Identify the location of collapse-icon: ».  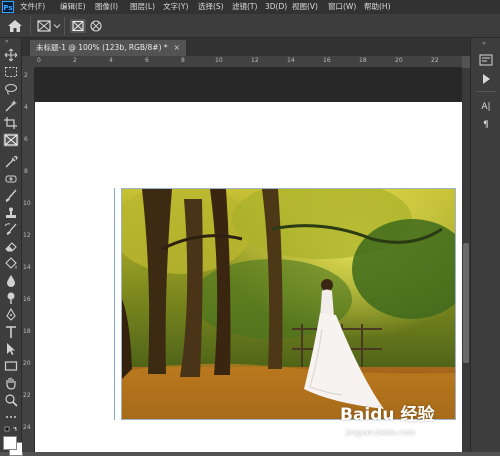
(11, 42).